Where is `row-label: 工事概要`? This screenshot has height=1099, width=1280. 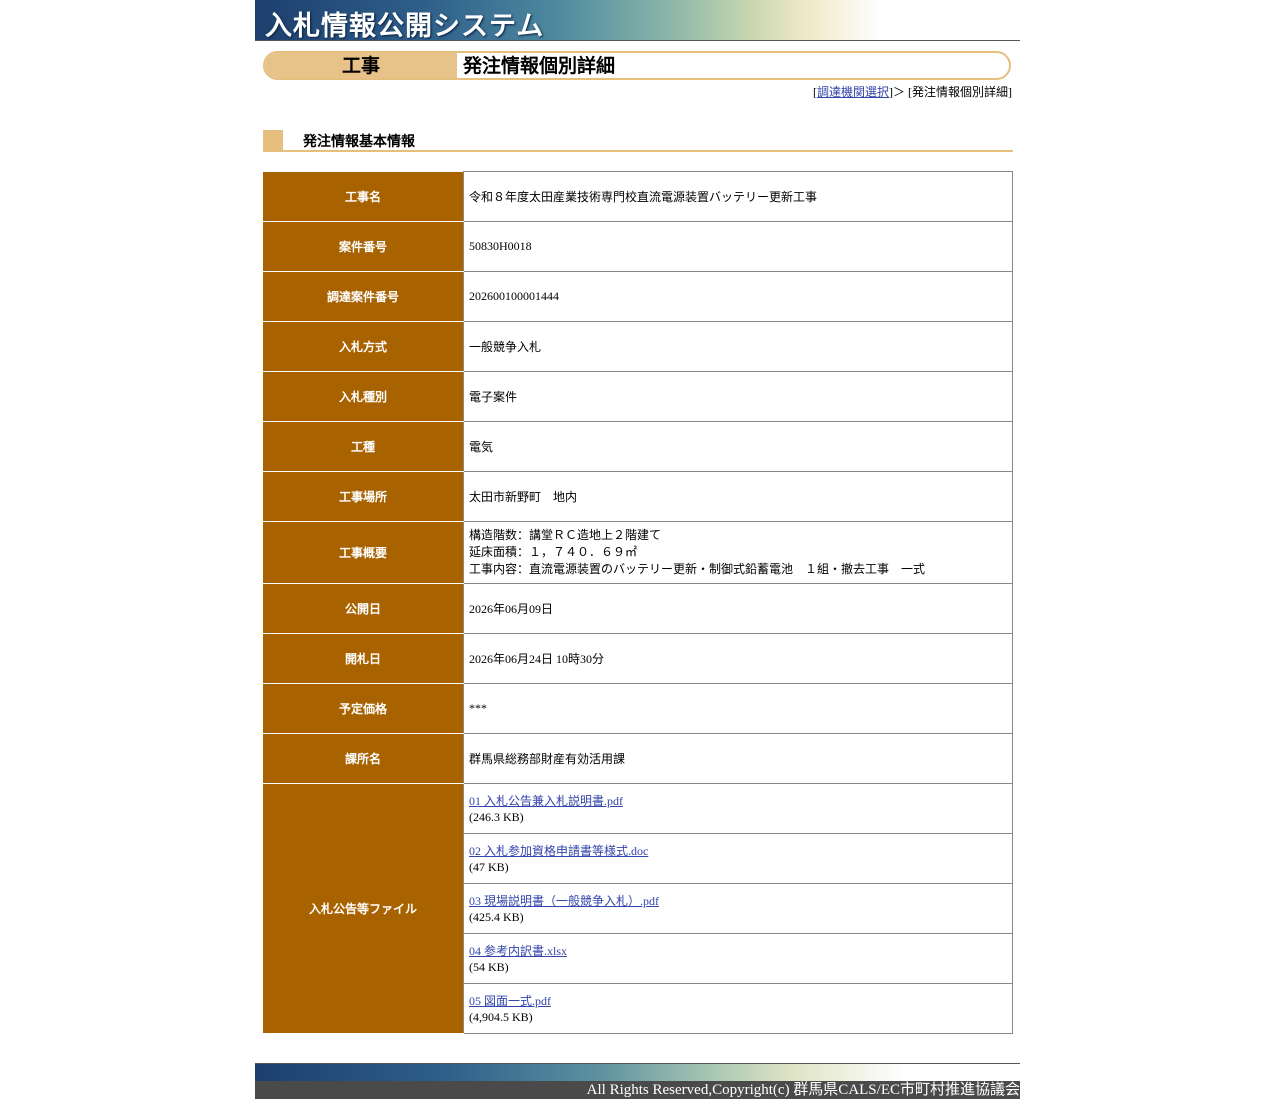
row-label: 工事概要 is located at coordinates (363, 552).